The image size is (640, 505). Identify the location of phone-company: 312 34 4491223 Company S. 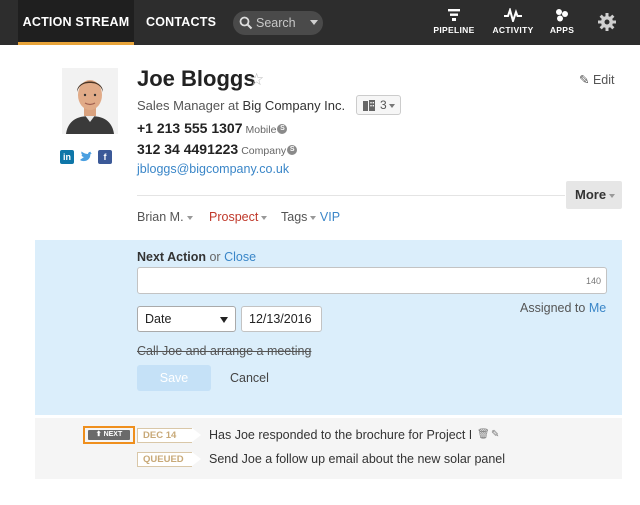
(217, 149).